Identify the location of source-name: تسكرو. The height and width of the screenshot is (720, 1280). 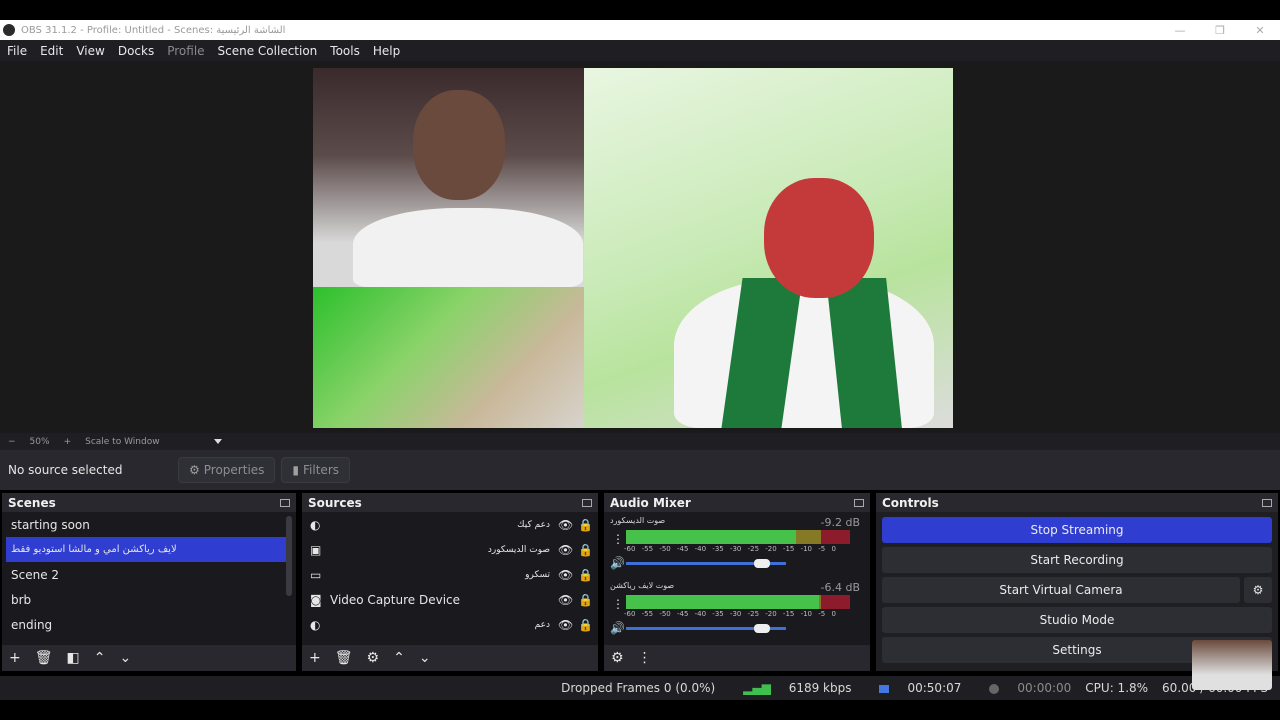
(537, 574).